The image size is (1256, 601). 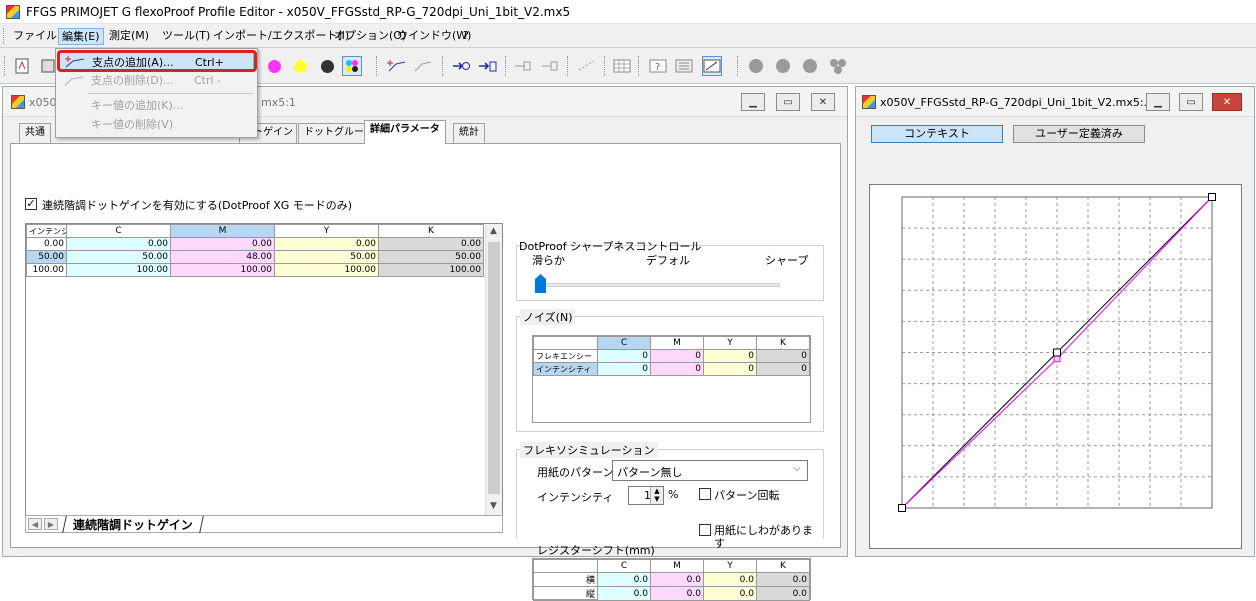 I want to click on help-icon: ?, so click(x=658, y=66).